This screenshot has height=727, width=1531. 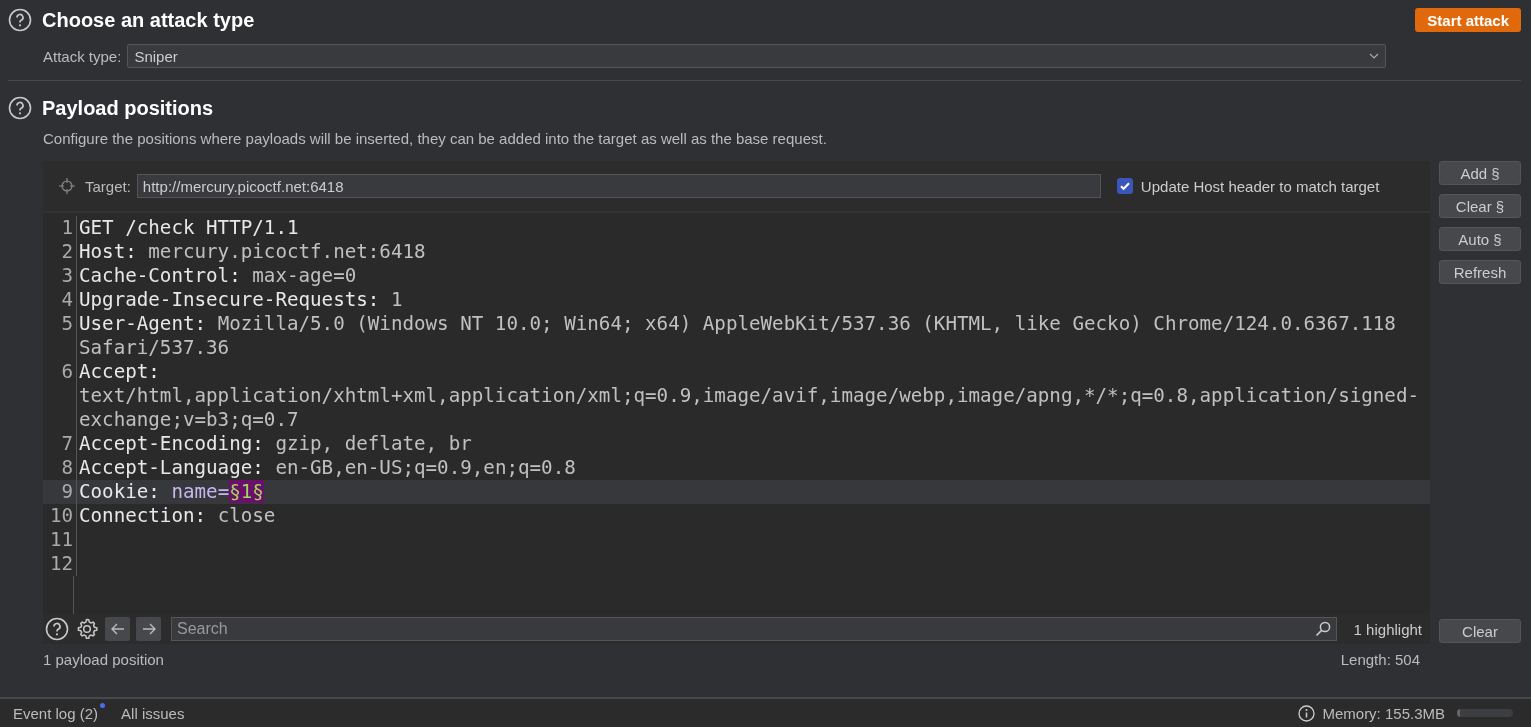 I want to click on settings-icon, so click(x=87, y=629).